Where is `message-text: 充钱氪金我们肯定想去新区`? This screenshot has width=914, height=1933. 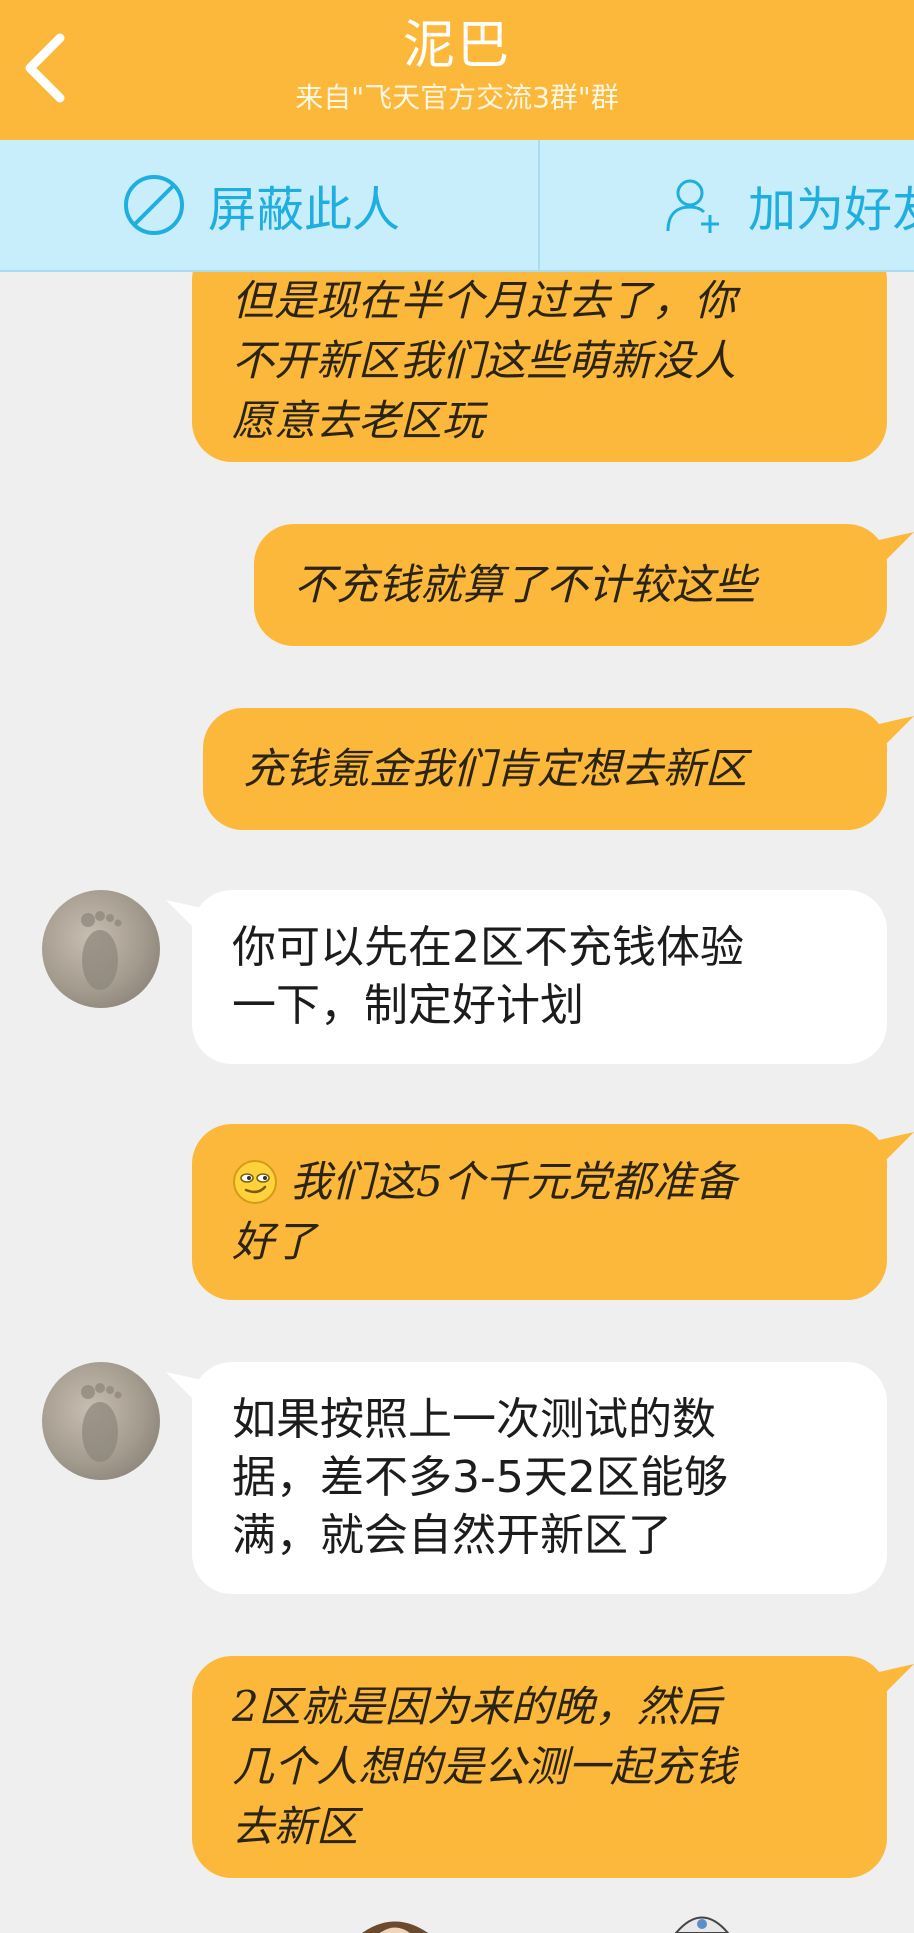
message-text: 充钱氪金我们肯定想去新区 is located at coordinates (495, 768).